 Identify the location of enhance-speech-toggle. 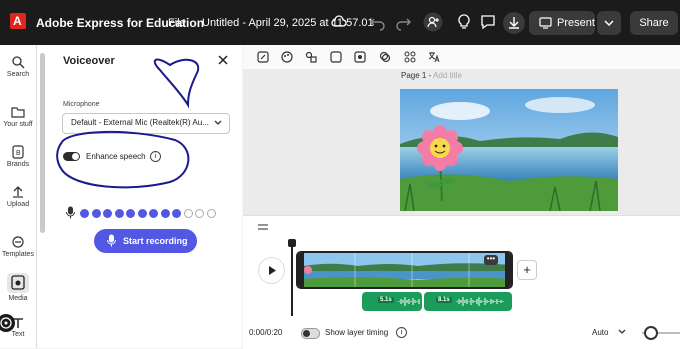
(71, 156).